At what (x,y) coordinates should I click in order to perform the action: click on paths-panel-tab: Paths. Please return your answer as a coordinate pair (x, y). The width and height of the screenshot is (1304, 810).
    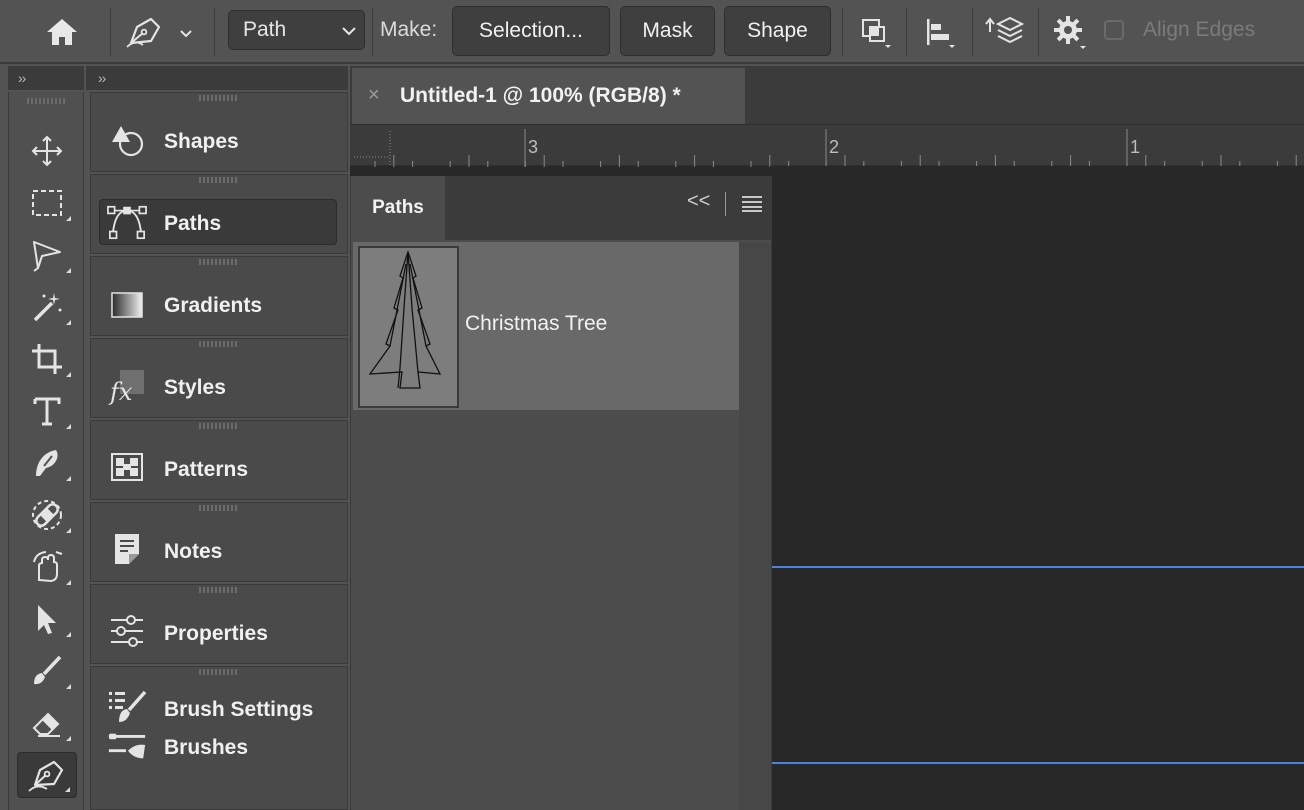
    Looking at the image, I should click on (398, 208).